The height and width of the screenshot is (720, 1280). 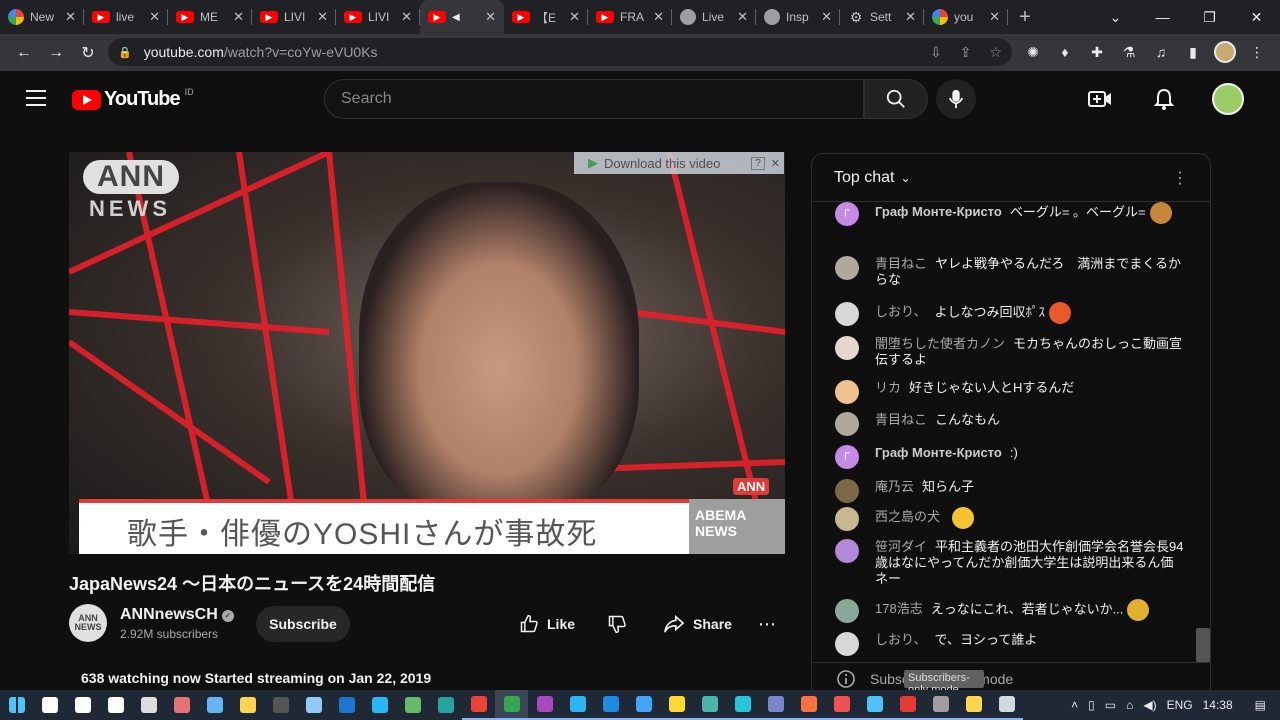 I want to click on chat-author: 青目ねこ, so click(x=901, y=263).